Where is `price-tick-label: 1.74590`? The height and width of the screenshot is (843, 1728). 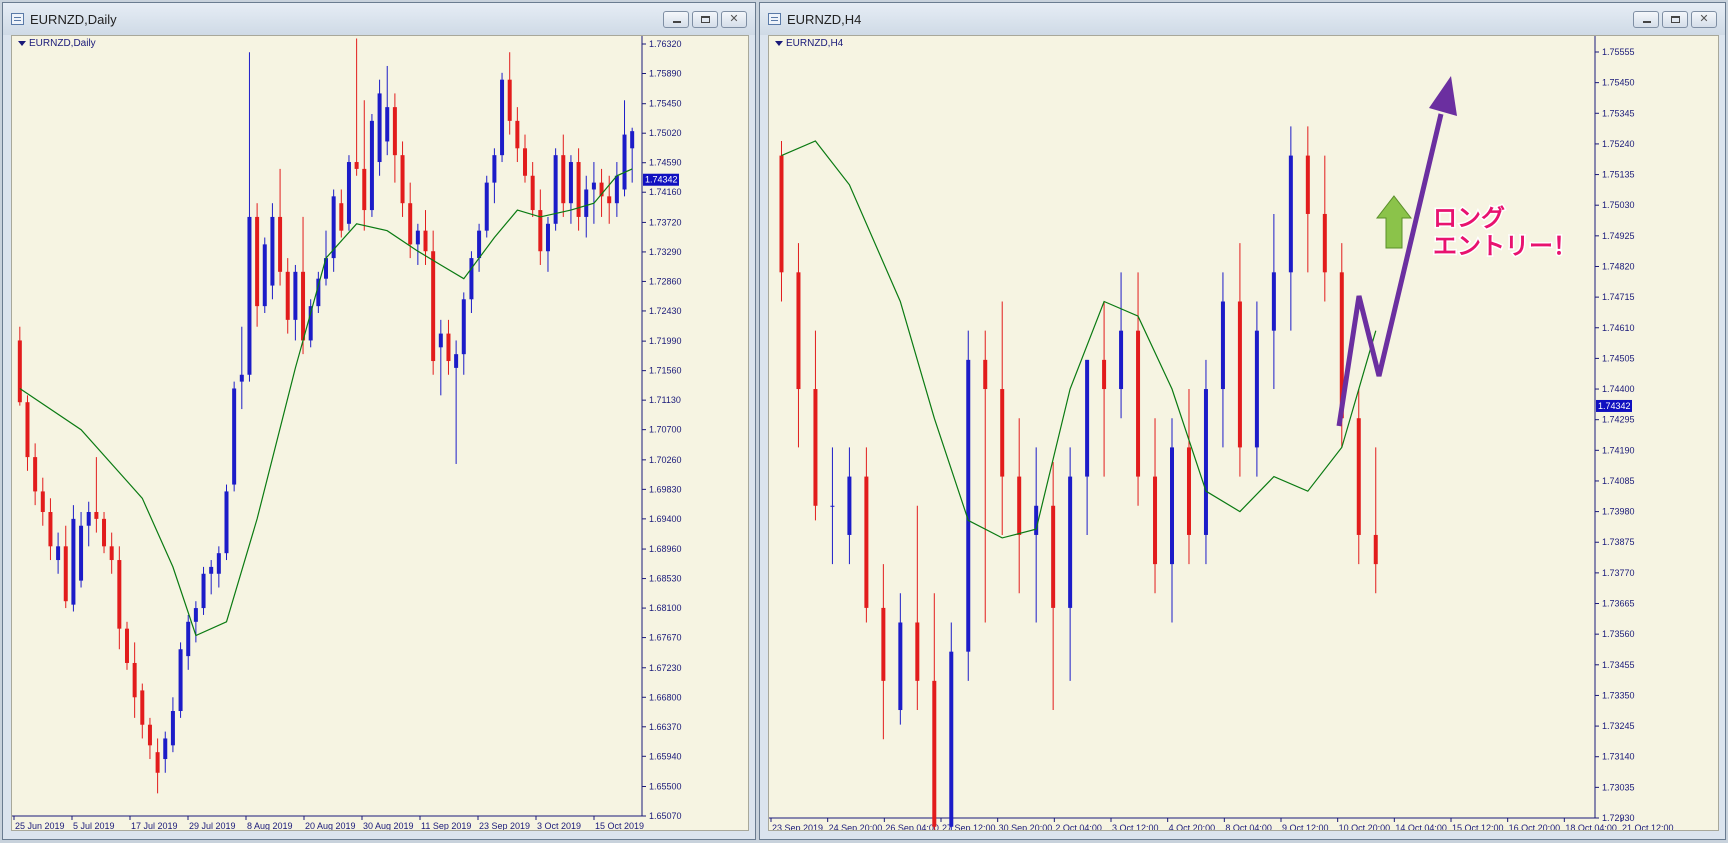
price-tick-label: 1.74590 is located at coordinates (665, 163).